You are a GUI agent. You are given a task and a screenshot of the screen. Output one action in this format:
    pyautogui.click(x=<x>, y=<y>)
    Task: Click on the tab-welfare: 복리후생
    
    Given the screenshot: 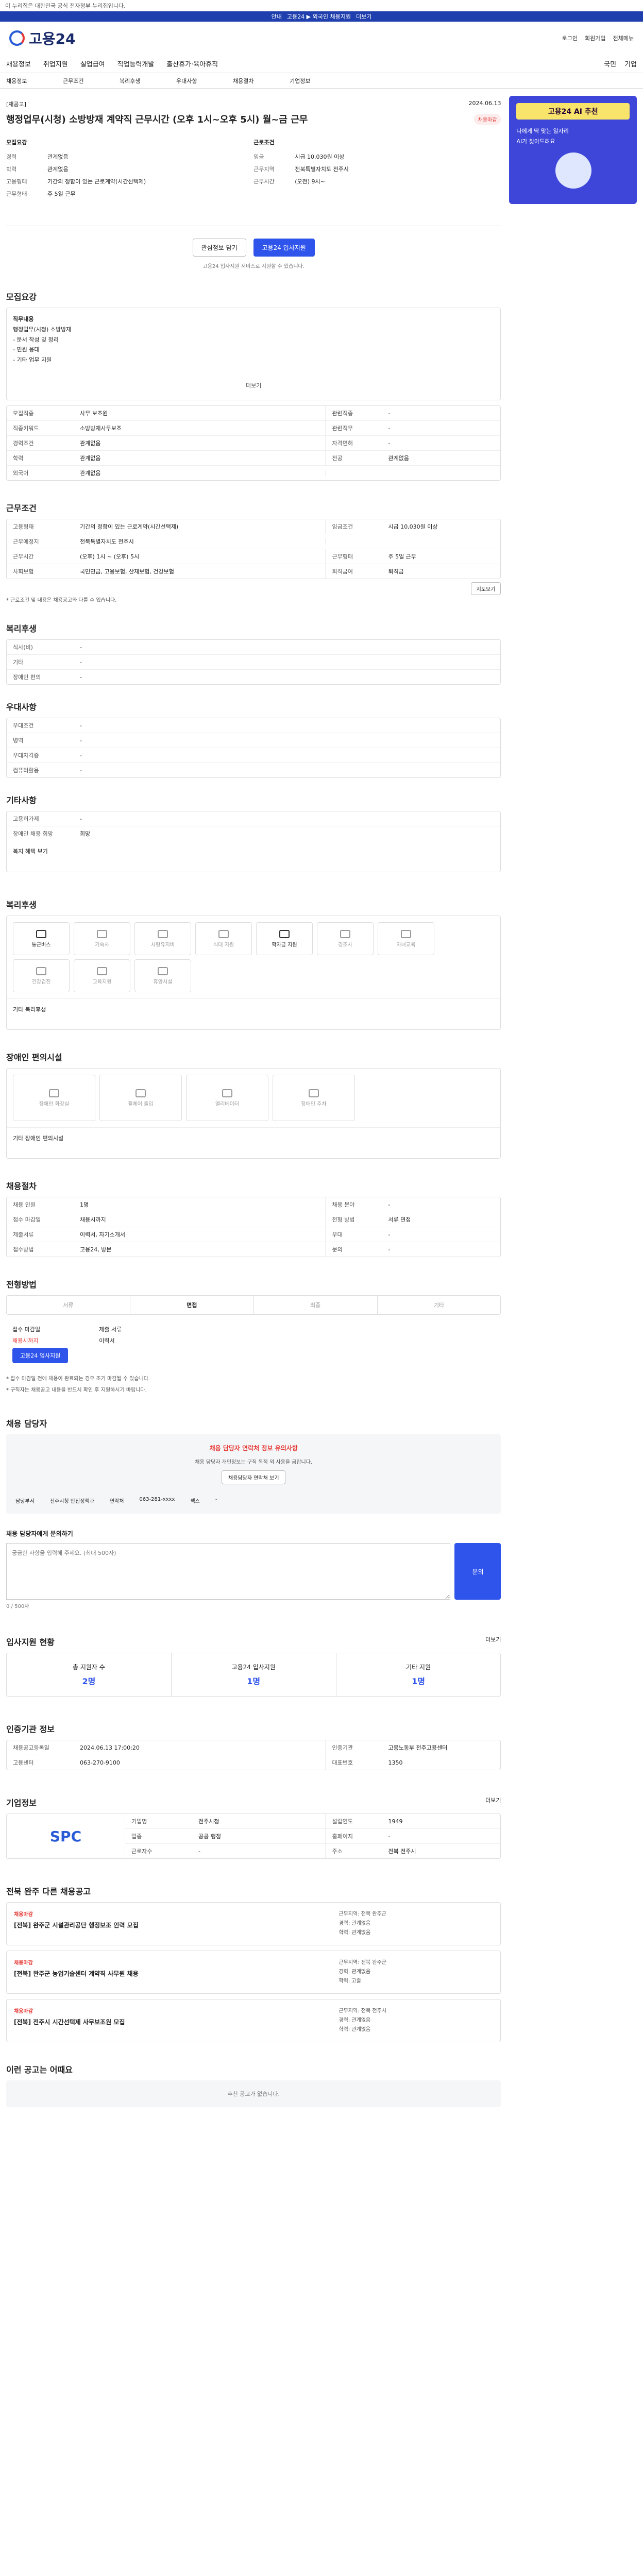 What is the action you would take?
    pyautogui.click(x=148, y=81)
    